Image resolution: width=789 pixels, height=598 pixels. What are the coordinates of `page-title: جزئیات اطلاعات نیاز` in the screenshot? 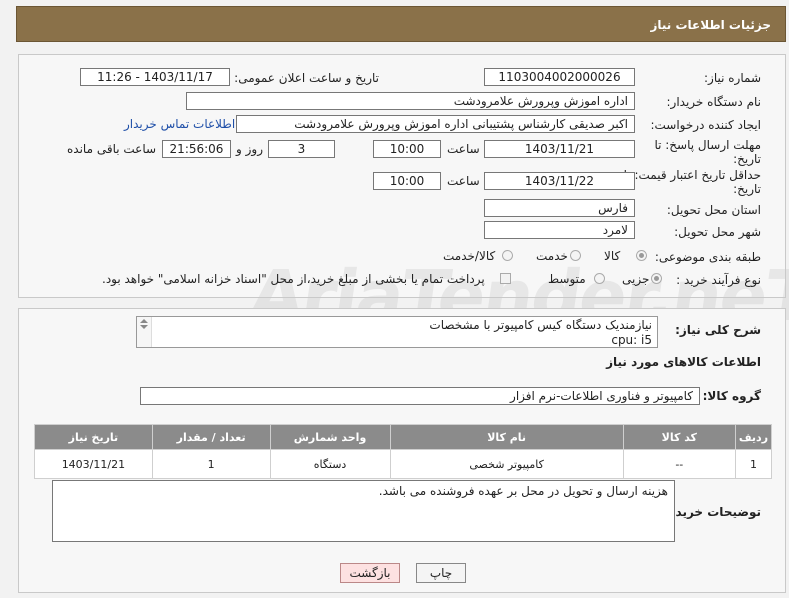 It's located at (710, 25).